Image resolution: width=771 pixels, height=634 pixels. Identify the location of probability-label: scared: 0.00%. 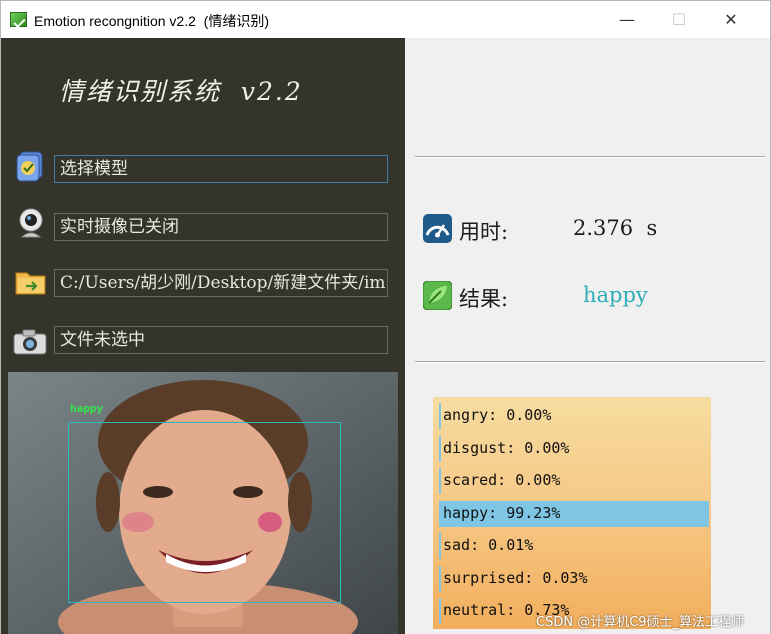
(502, 480).